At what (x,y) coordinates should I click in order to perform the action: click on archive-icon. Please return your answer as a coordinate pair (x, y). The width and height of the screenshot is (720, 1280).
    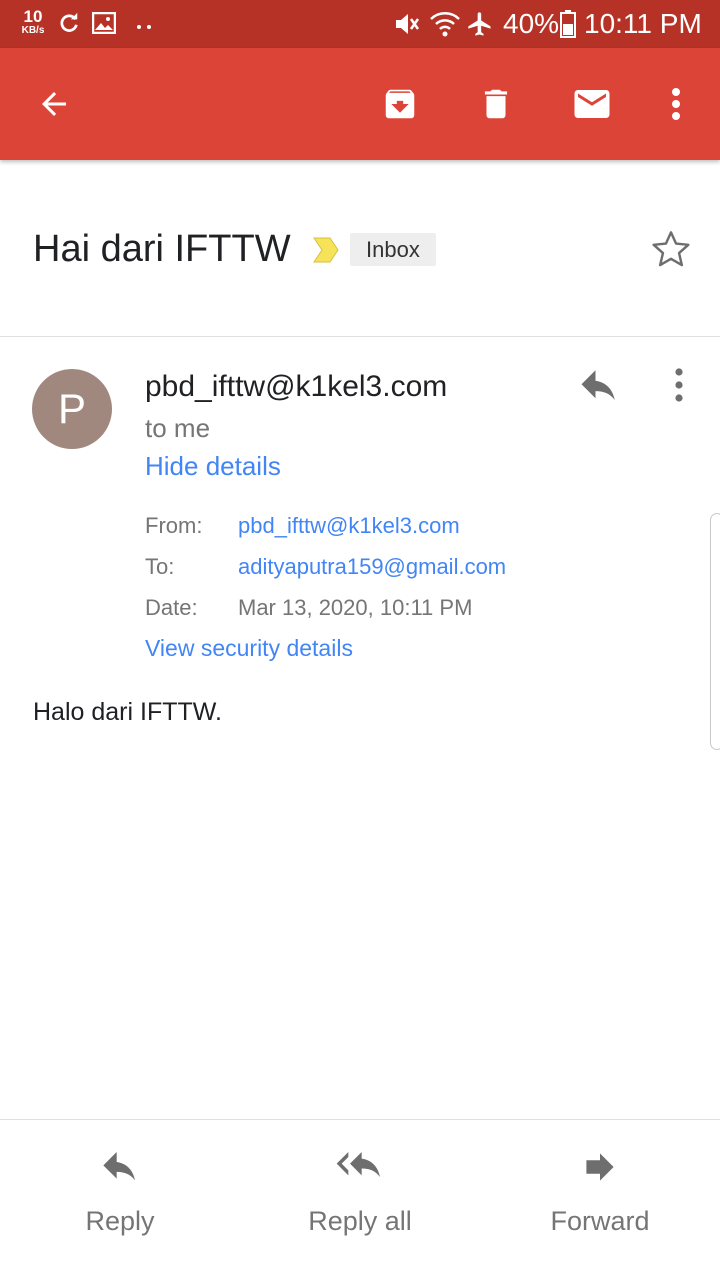
    Looking at the image, I should click on (400, 106).